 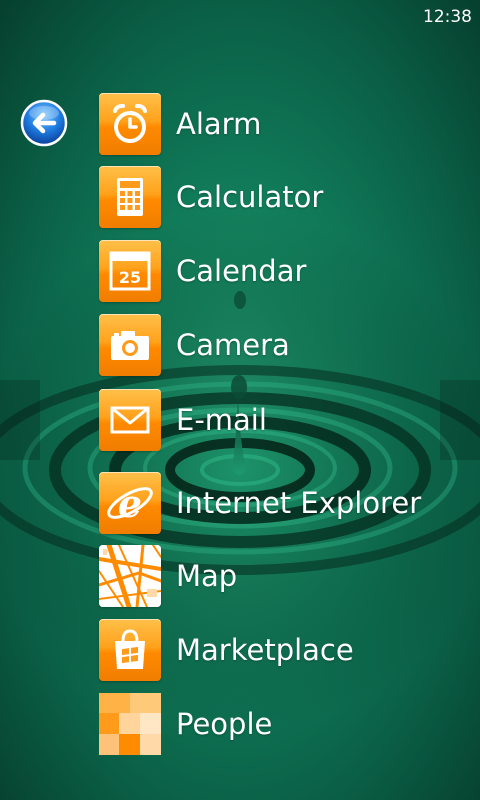 I want to click on app-item-map: Map, so click(x=289, y=576).